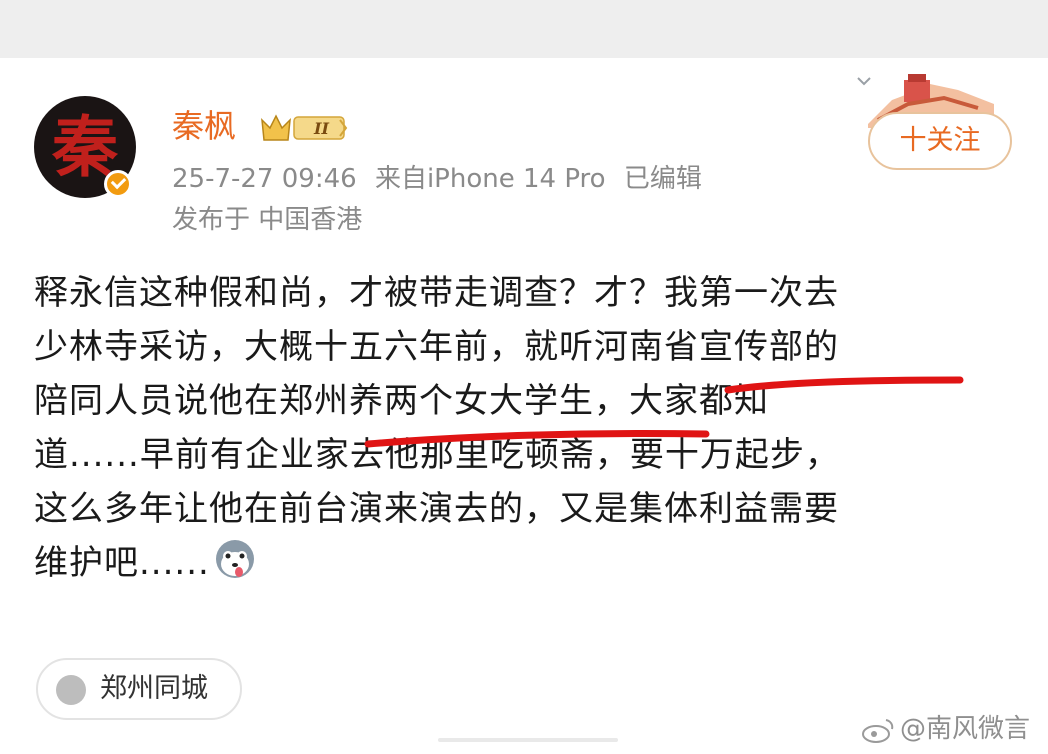 Image resolution: width=1048 pixels, height=754 pixels. Describe the element at coordinates (490, 179) in the screenshot. I see `post-source: 来自iPhone 14 Pro` at that location.